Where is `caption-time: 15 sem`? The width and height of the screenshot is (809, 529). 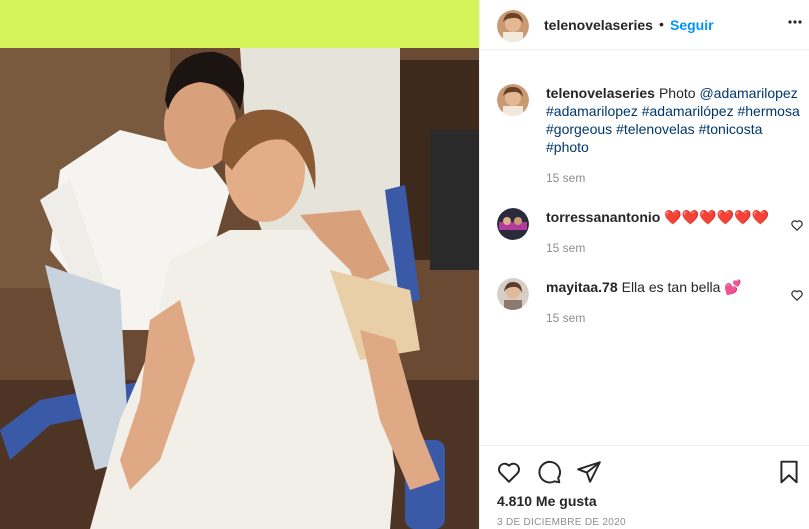 caption-time: 15 sem is located at coordinates (565, 178).